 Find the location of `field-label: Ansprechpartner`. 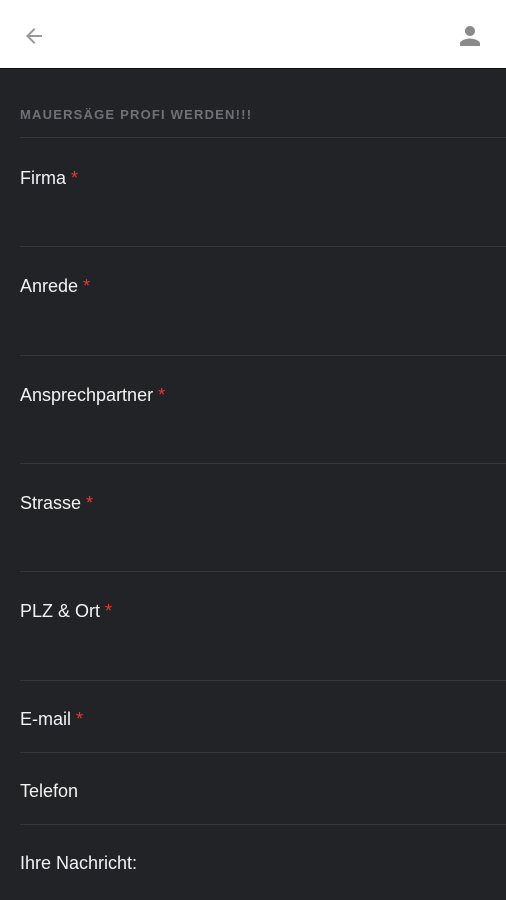

field-label: Ansprechpartner is located at coordinates (87, 395).